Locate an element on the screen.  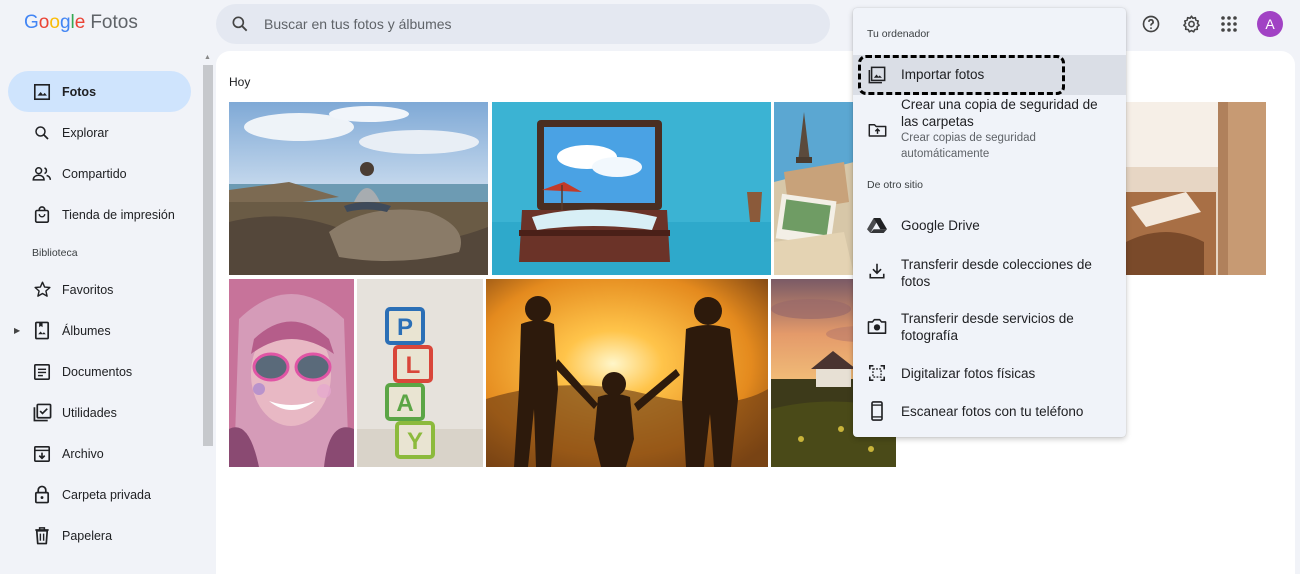
sidebar-item-carpeta-privada: Carpeta privada is located at coordinates (99, 494).